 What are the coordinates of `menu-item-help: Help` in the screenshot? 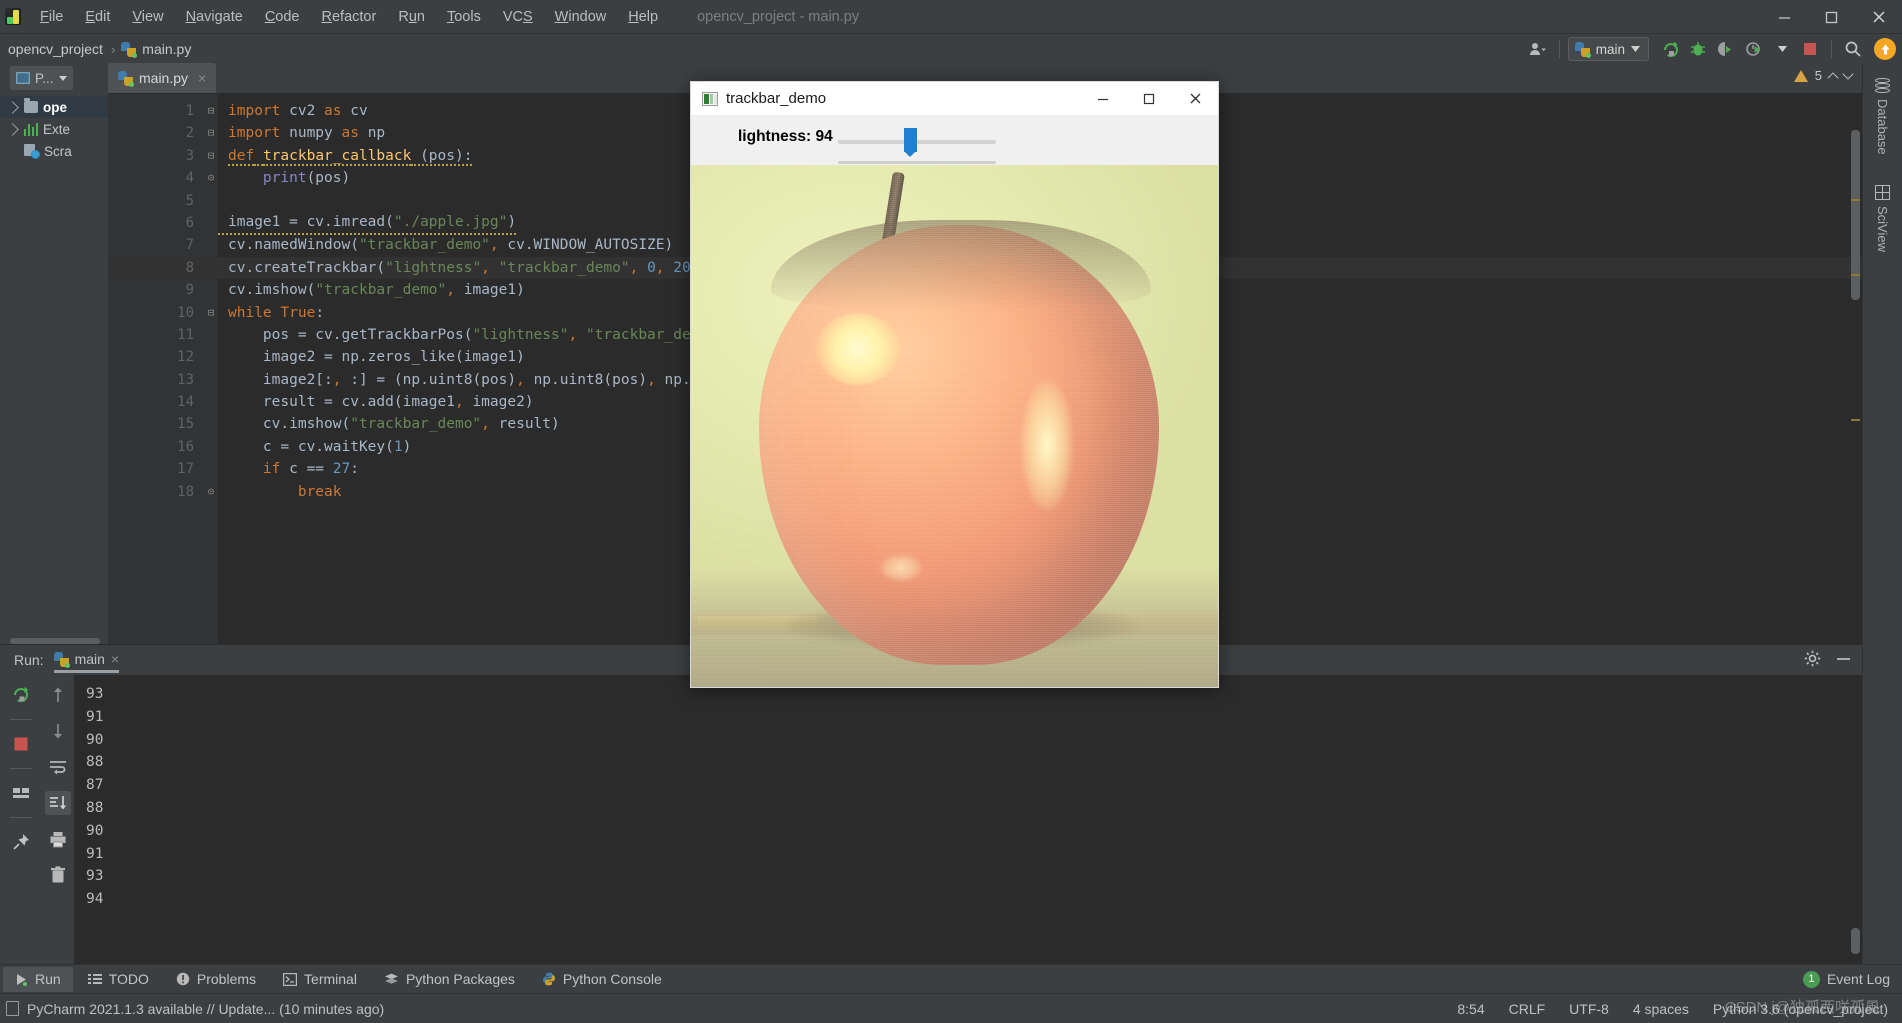 It's located at (643, 17).